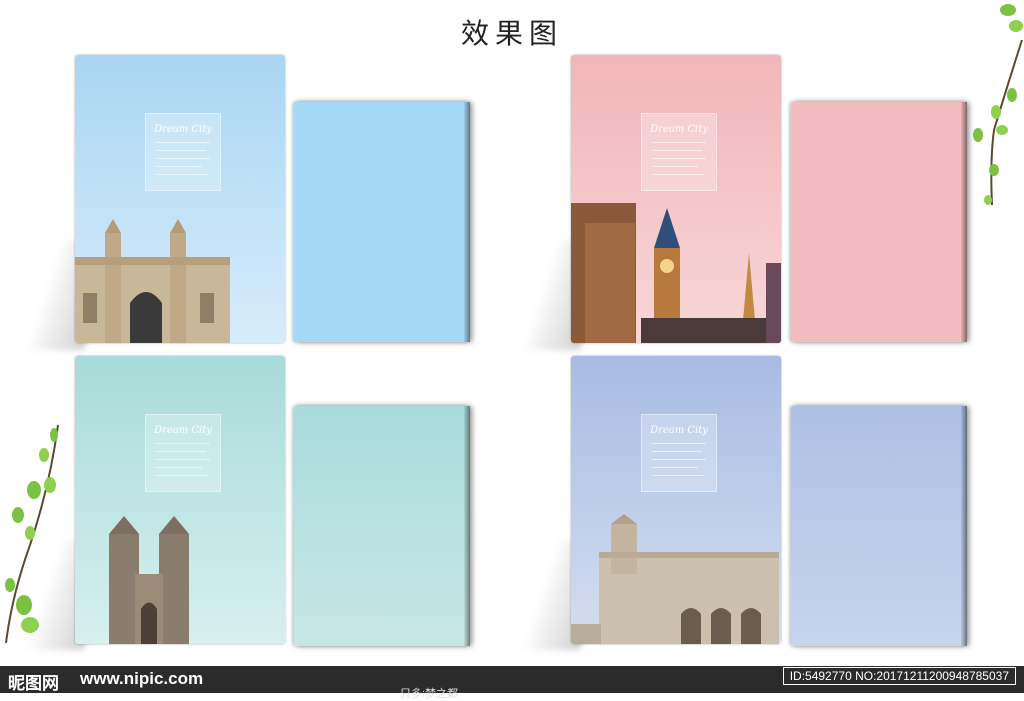  I want to click on leaf-branch-top-right-icon, so click(998, 105).